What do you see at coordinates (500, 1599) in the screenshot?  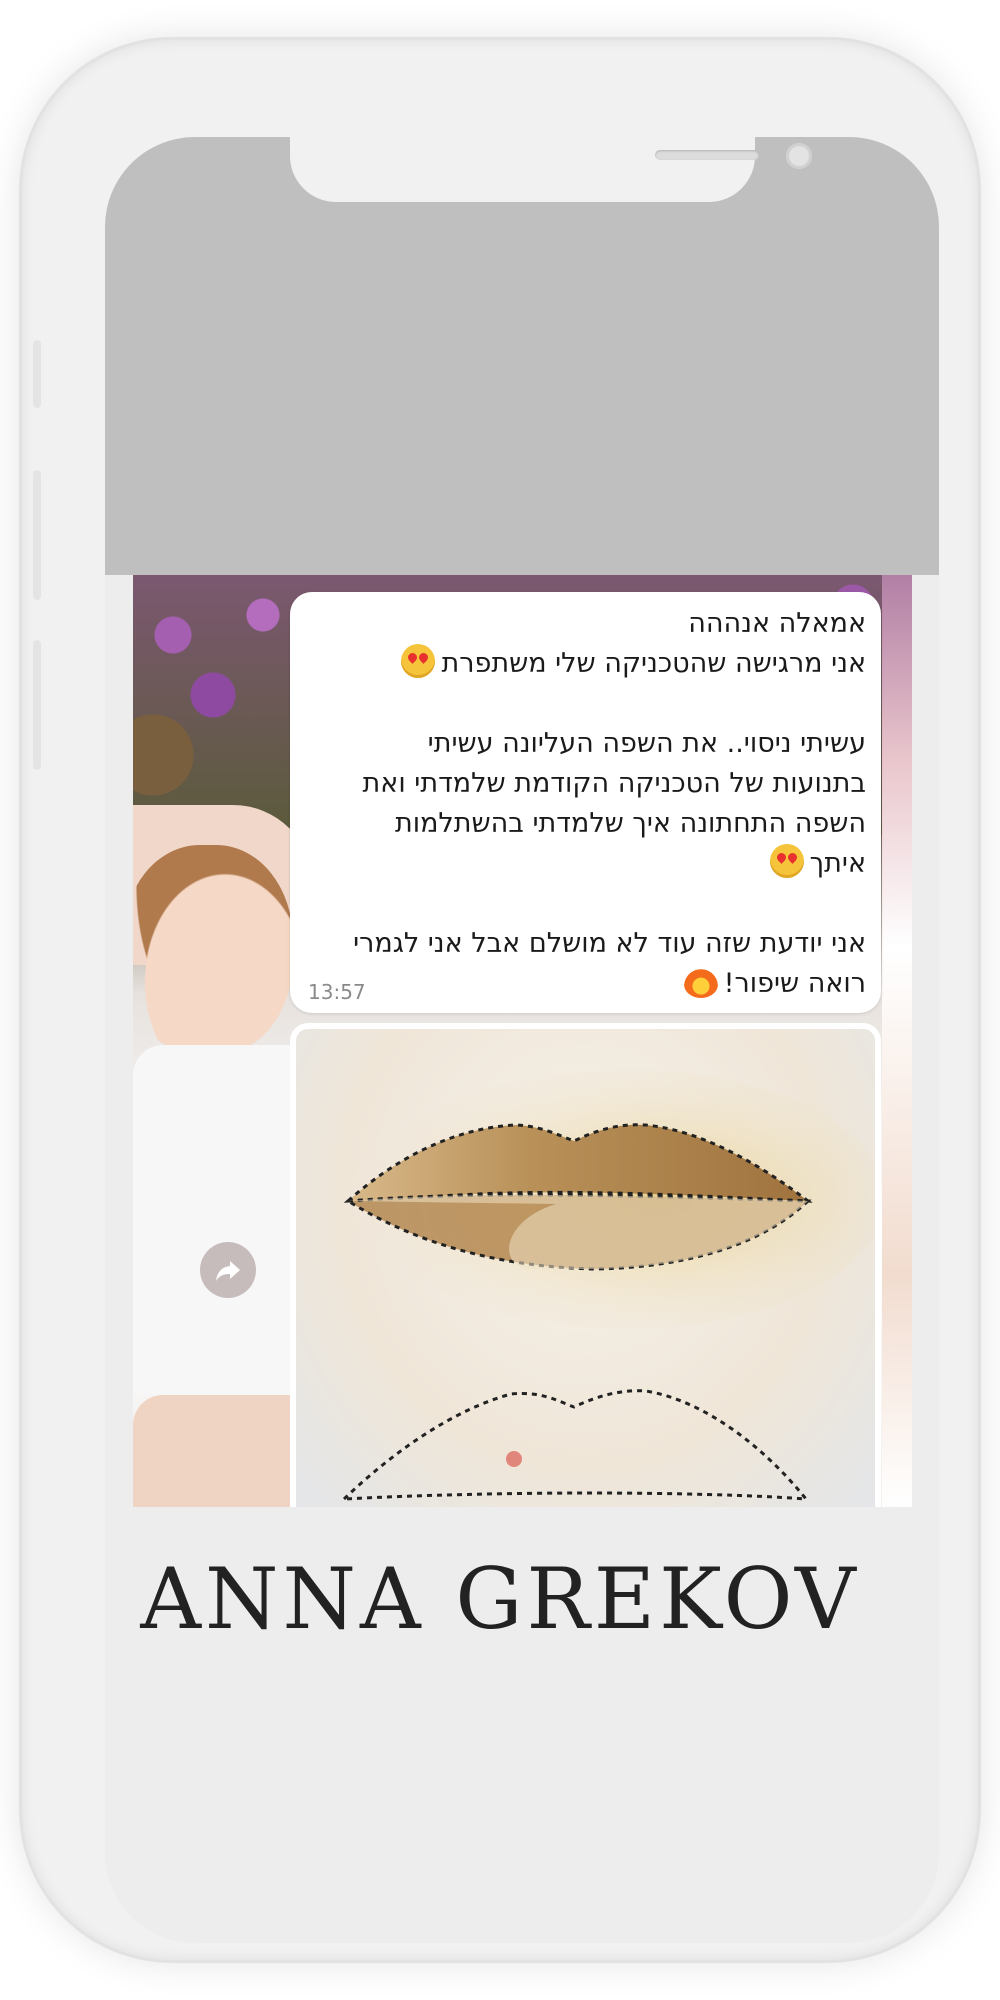 I see `brand-name: ANNA GREKOV` at bounding box center [500, 1599].